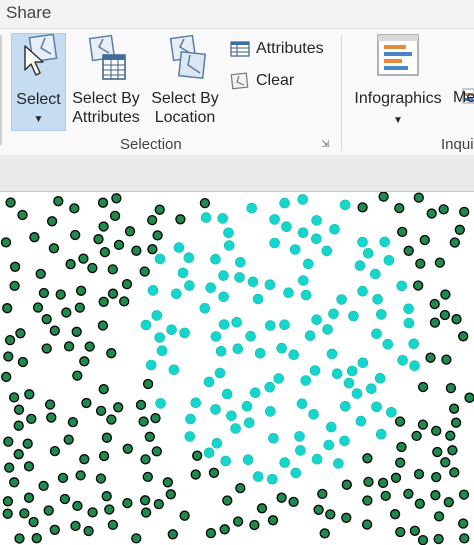 Image resolution: width=474 pixels, height=545 pixels. What do you see at coordinates (398, 79) in the screenshot?
I see `infographics-button: Infographics ▼` at bounding box center [398, 79].